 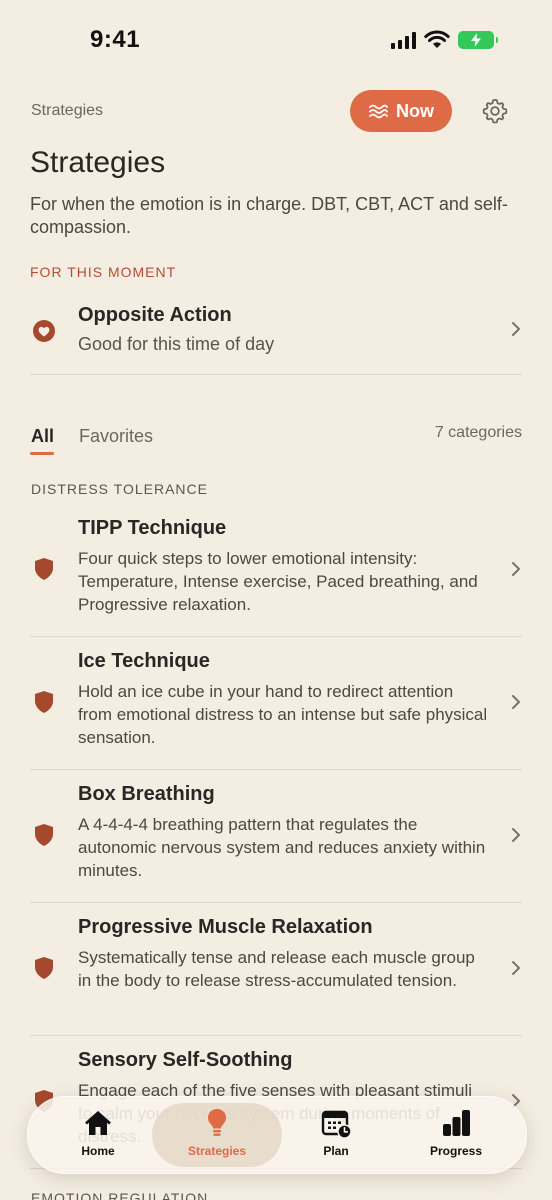 What do you see at coordinates (415, 110) in the screenshot?
I see `now-button-label: Now` at bounding box center [415, 110].